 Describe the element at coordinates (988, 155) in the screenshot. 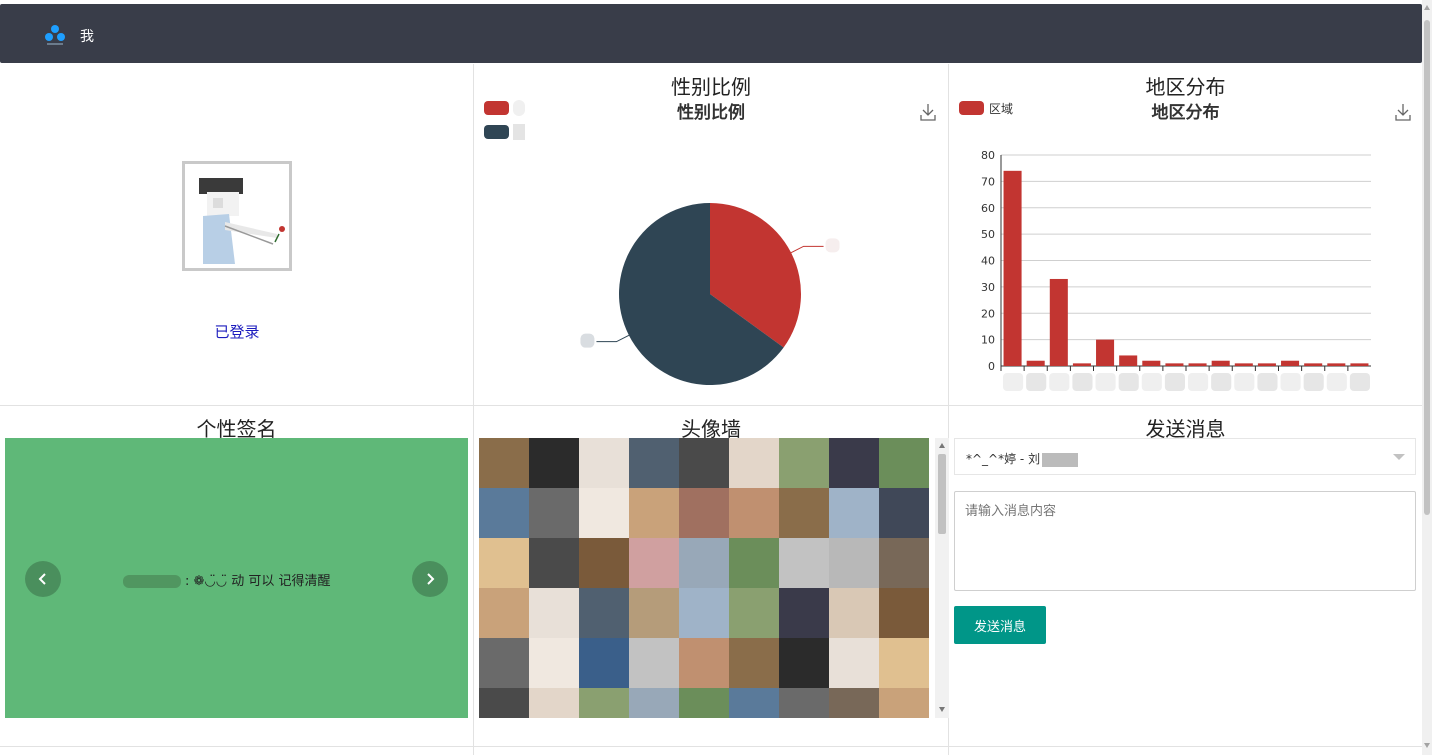

I see `y-tick-label: 80` at that location.